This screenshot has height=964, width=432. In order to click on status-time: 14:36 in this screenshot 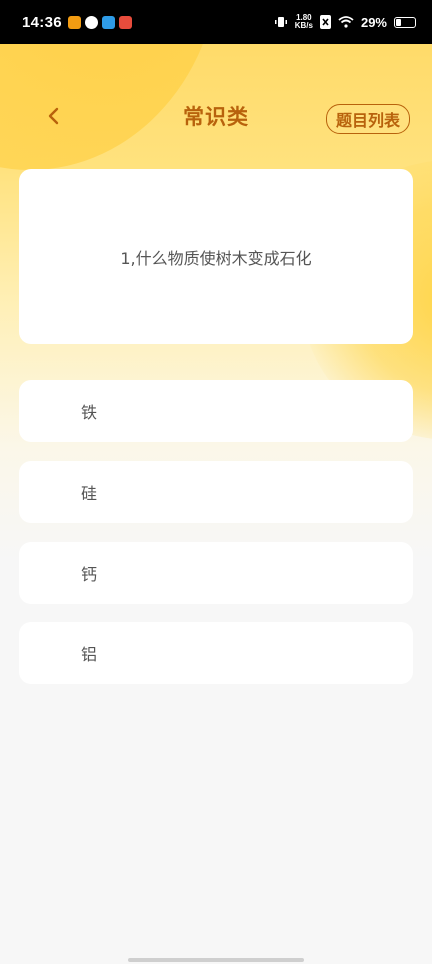, I will do `click(42, 22)`.